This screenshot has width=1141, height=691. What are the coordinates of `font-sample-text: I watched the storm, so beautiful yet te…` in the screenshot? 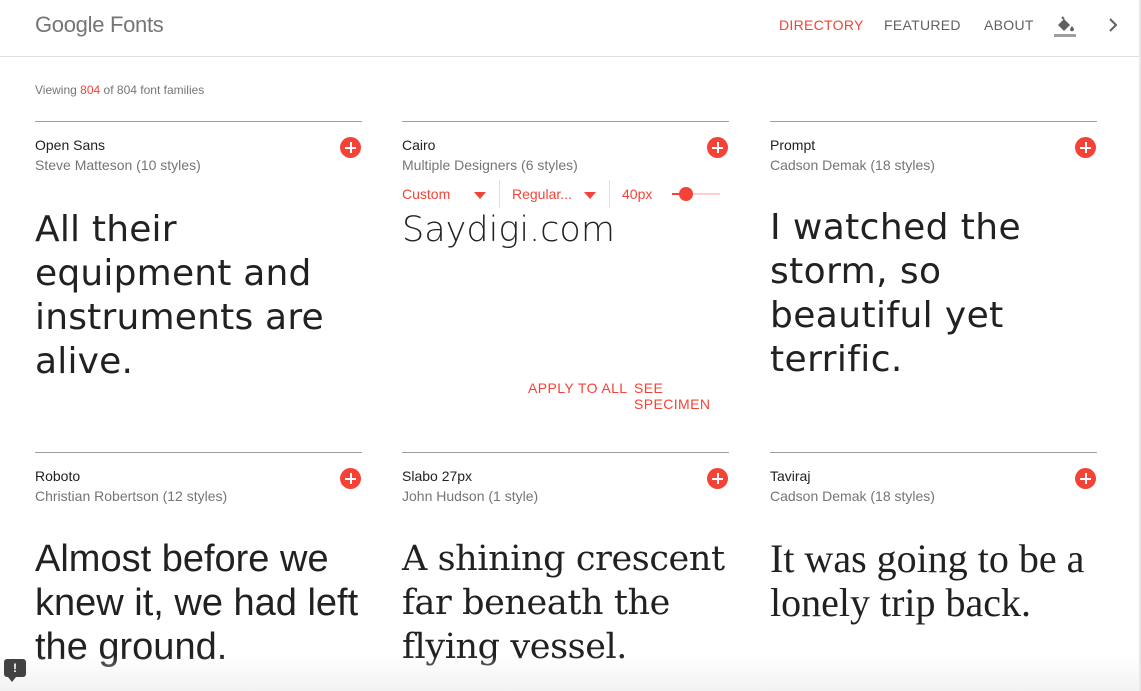 It's located at (935, 294).